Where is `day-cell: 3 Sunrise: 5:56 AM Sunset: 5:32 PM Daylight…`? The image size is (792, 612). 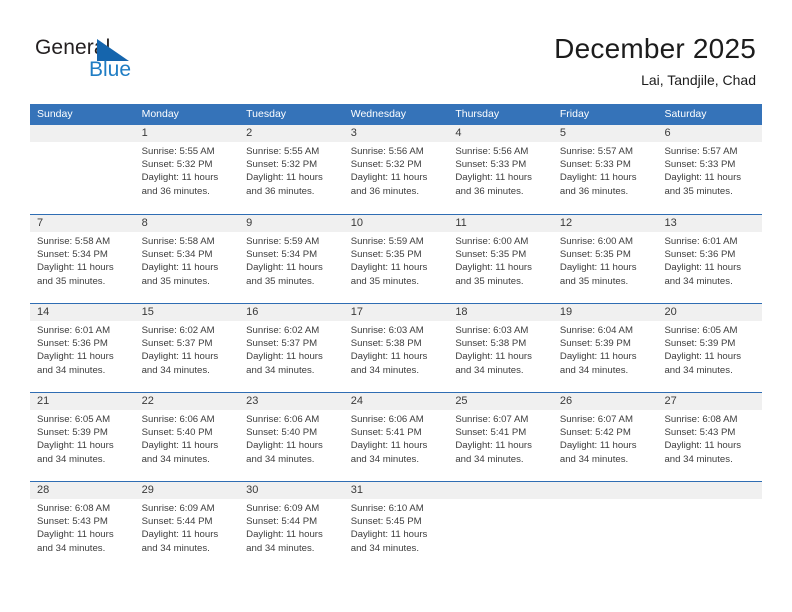
day-cell: 3 Sunrise: 5:56 AM Sunset: 5:32 PM Daylight… is located at coordinates (396, 169).